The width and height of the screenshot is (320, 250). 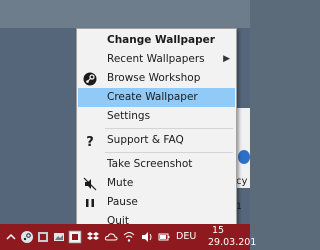 I want to click on cloud-icon, so click(x=111, y=237).